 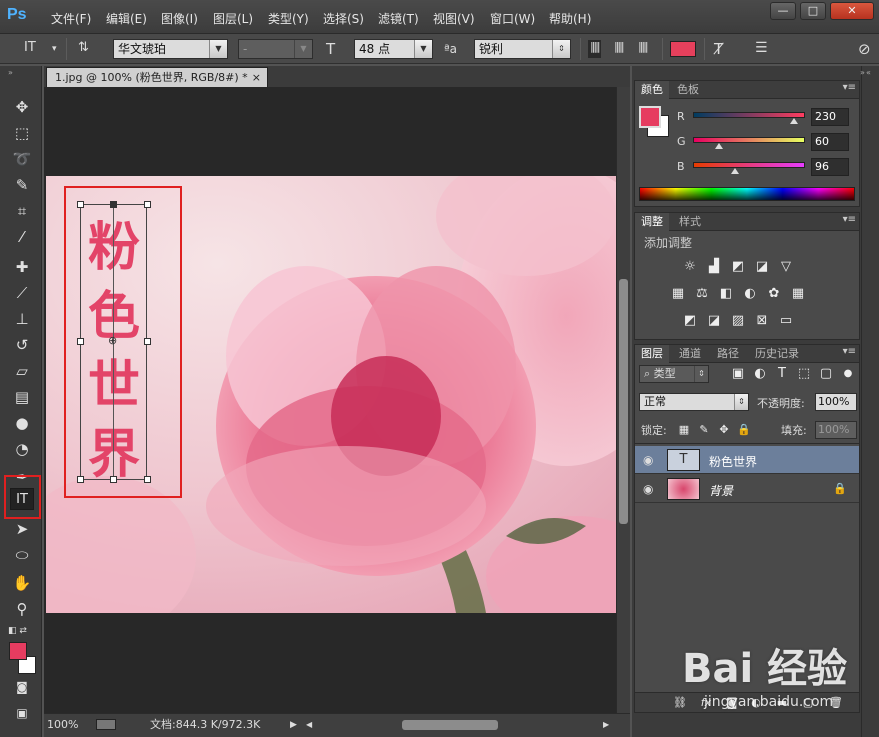 What do you see at coordinates (62, 725) in the screenshot?
I see `zoom-level: 100%` at bounding box center [62, 725].